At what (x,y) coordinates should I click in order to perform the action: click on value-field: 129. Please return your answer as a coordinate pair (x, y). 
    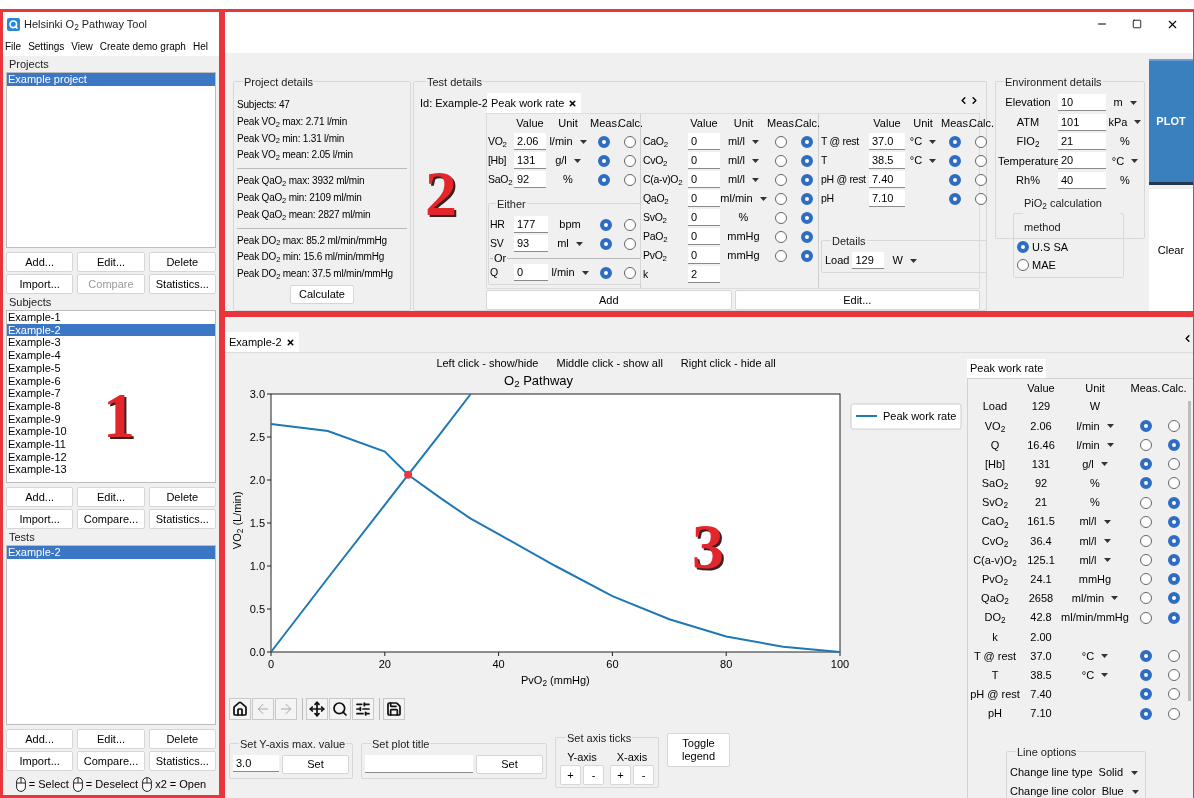
    Looking at the image, I should click on (868, 260).